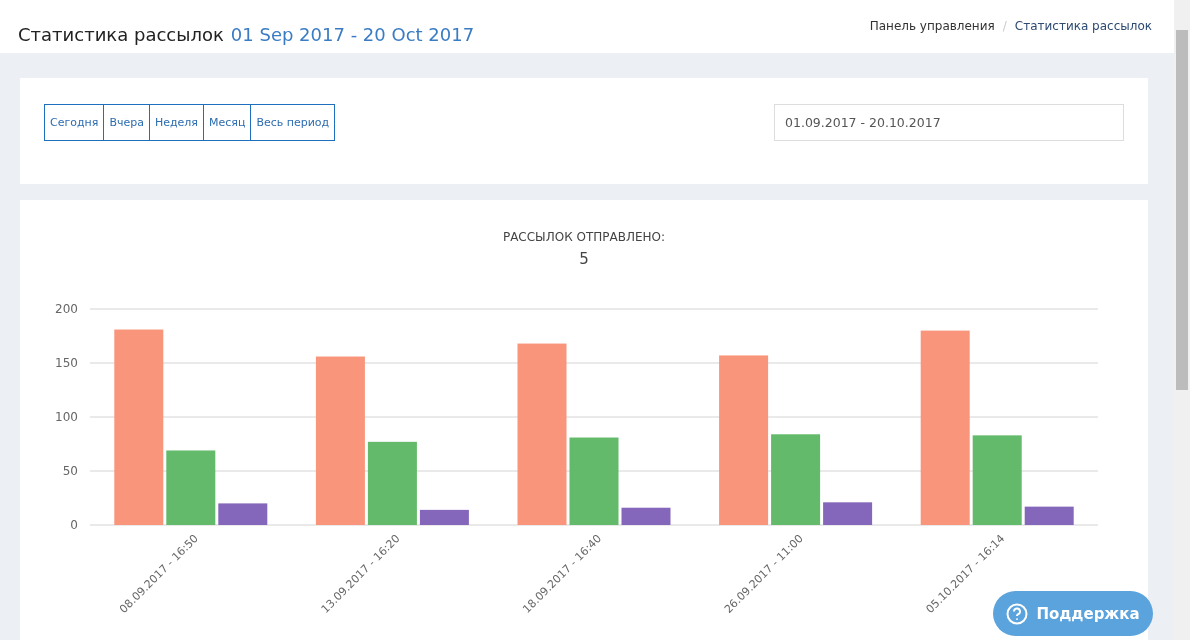  Describe the element at coordinates (949, 122) in the screenshot. I see `date-range-field: 01.09.2017 - 20.10.2017` at that location.